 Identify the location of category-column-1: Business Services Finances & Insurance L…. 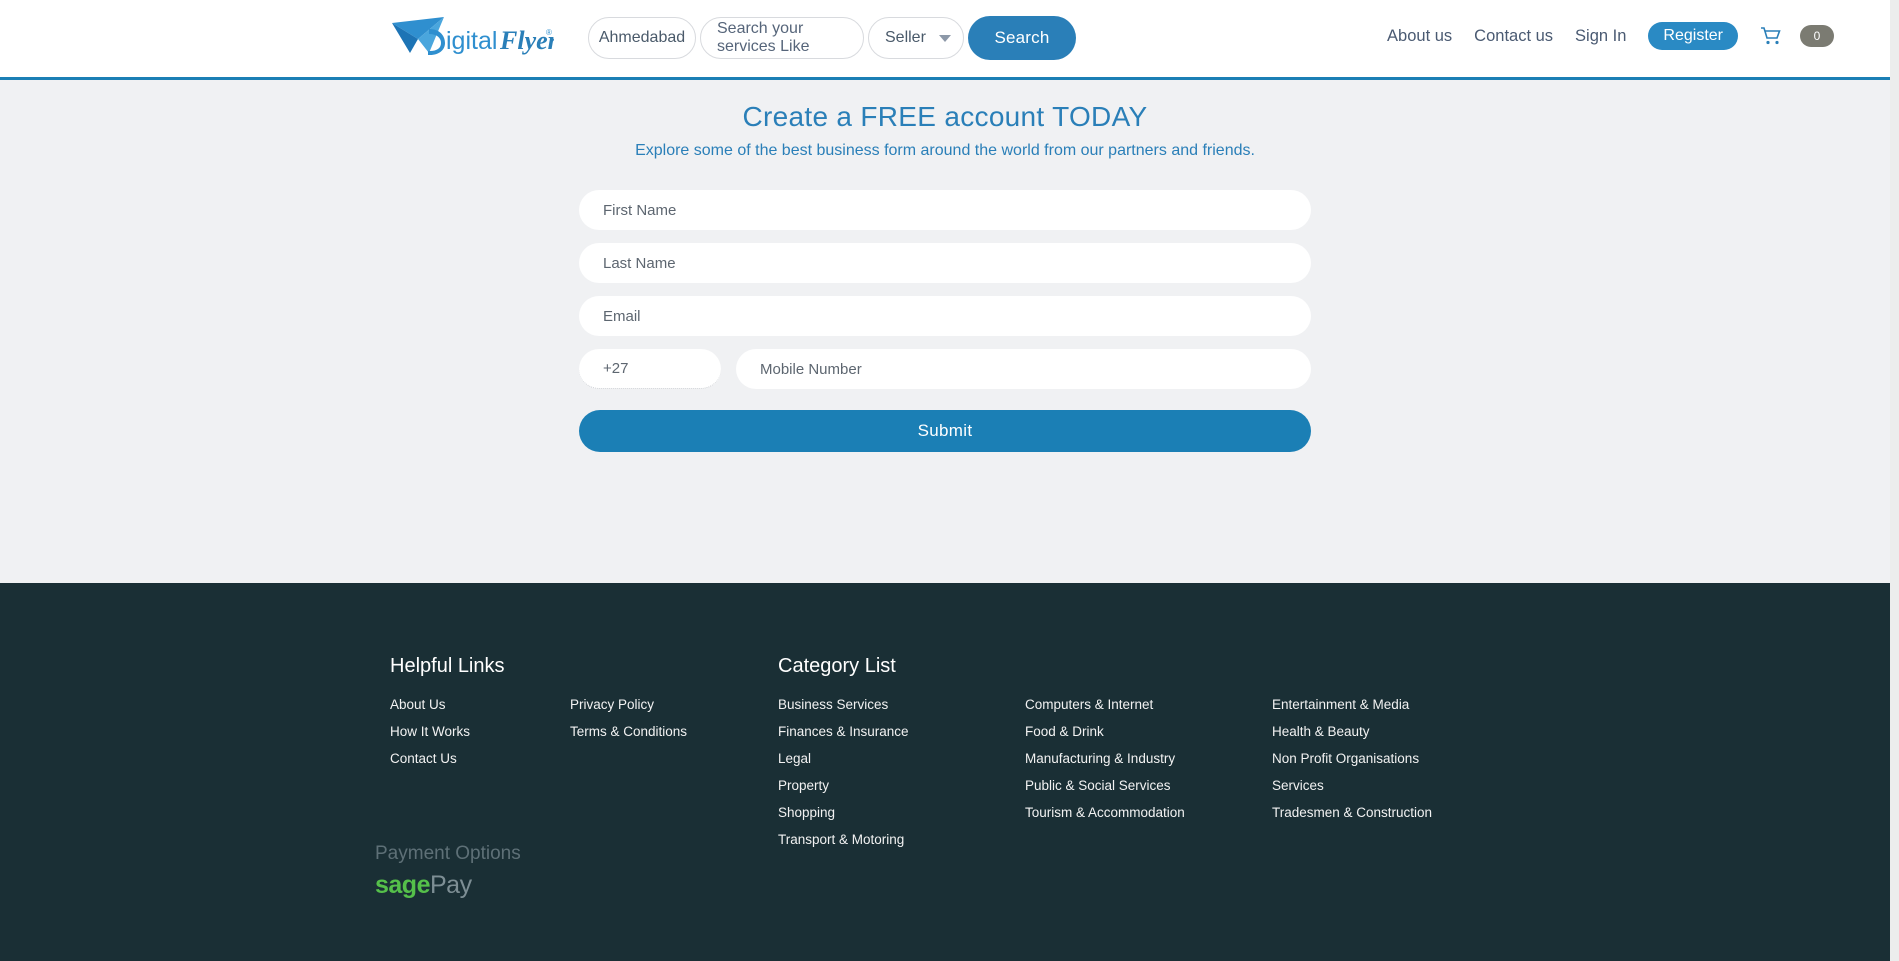
(901, 778).